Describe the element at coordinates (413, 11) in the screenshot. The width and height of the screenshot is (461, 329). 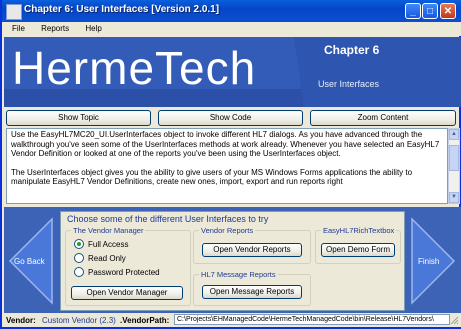
I see `minimize-button: _` at that location.